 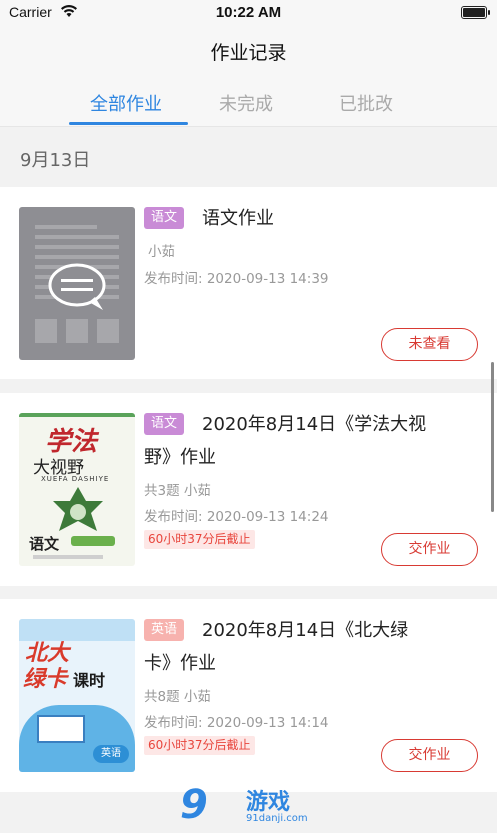 I want to click on question-count-teacher: 共3题 小茹, so click(x=177, y=491).